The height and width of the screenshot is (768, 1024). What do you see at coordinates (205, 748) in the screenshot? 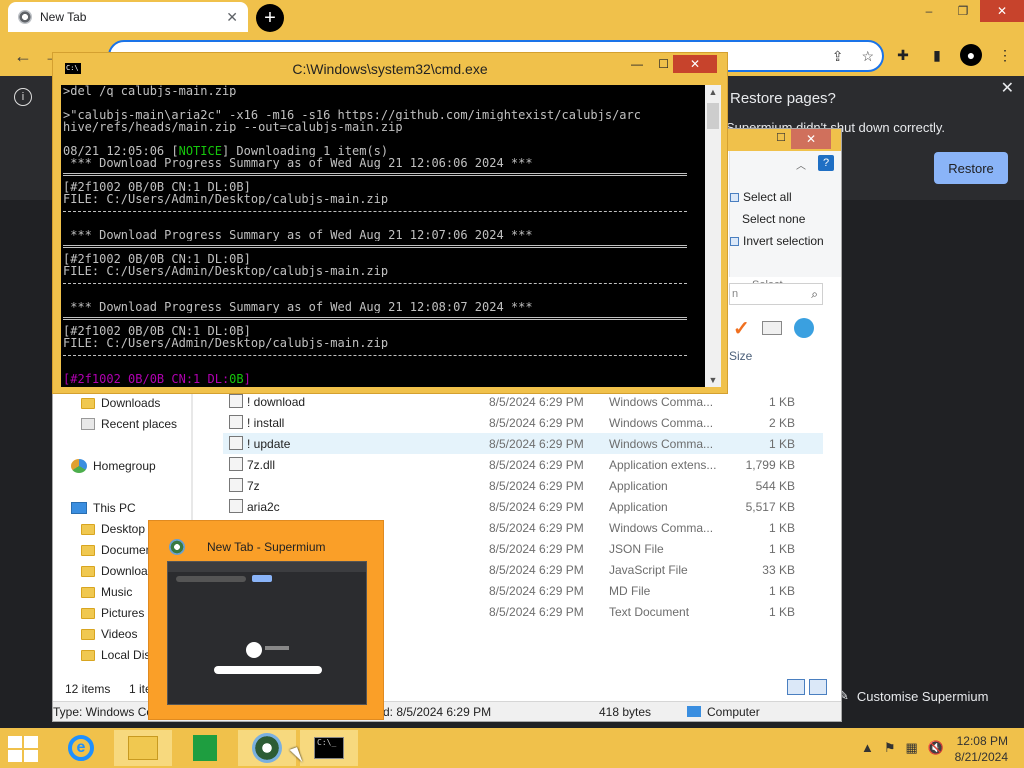
I see `taskbar-store` at bounding box center [205, 748].